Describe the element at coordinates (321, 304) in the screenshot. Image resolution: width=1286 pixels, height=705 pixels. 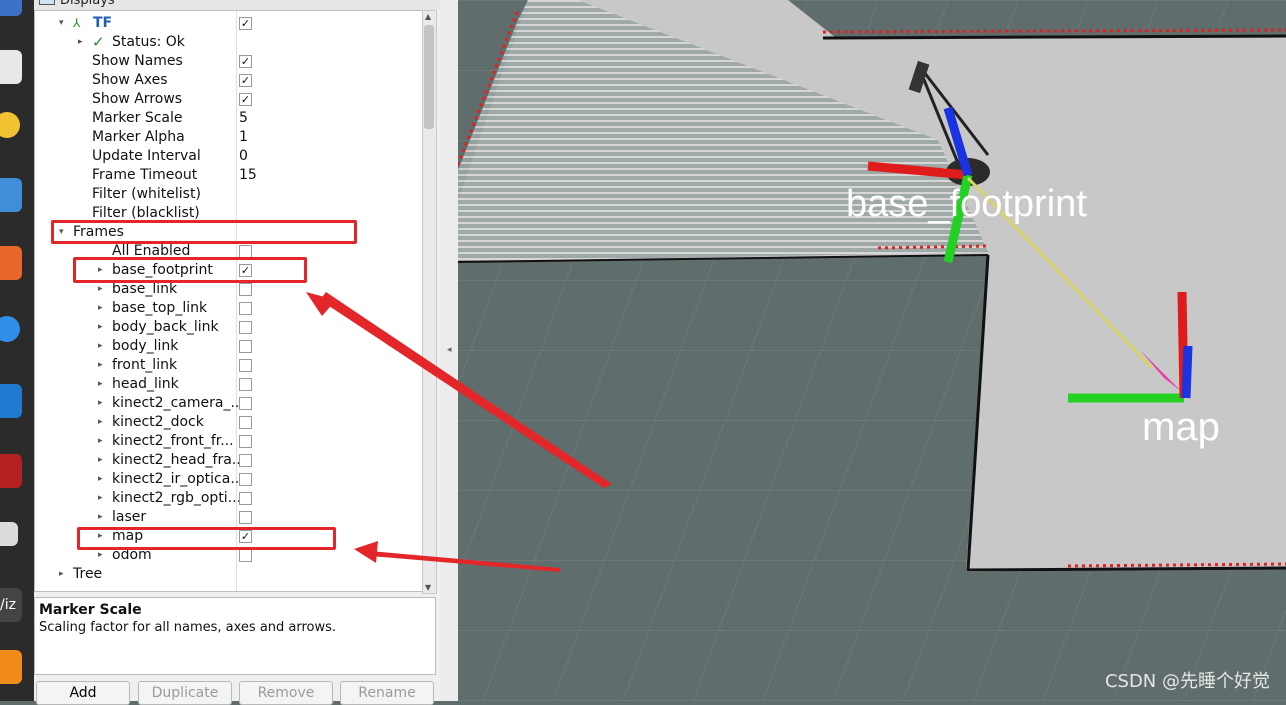
I see `annotation-arrow-1-head` at that location.